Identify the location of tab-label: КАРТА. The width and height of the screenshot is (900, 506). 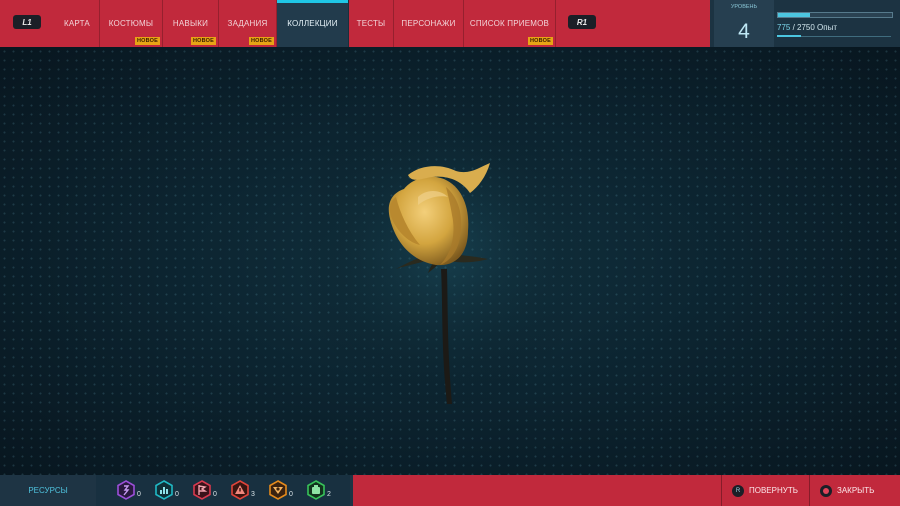
(77, 23).